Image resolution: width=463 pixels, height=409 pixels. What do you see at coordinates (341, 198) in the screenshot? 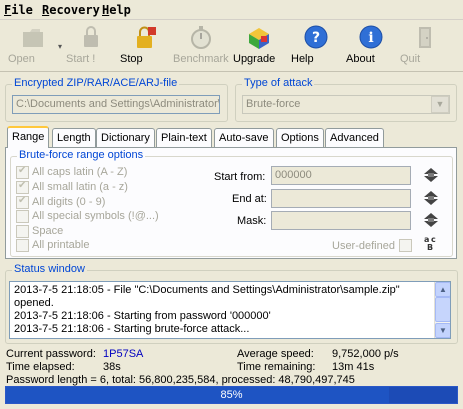
I see `end-at-input` at bounding box center [341, 198].